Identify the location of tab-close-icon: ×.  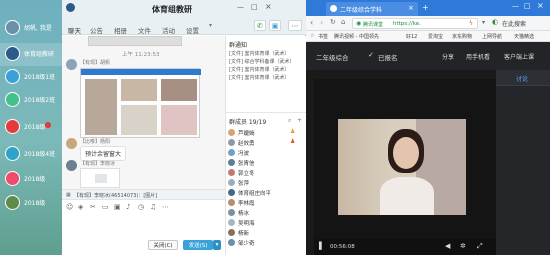
(411, 8).